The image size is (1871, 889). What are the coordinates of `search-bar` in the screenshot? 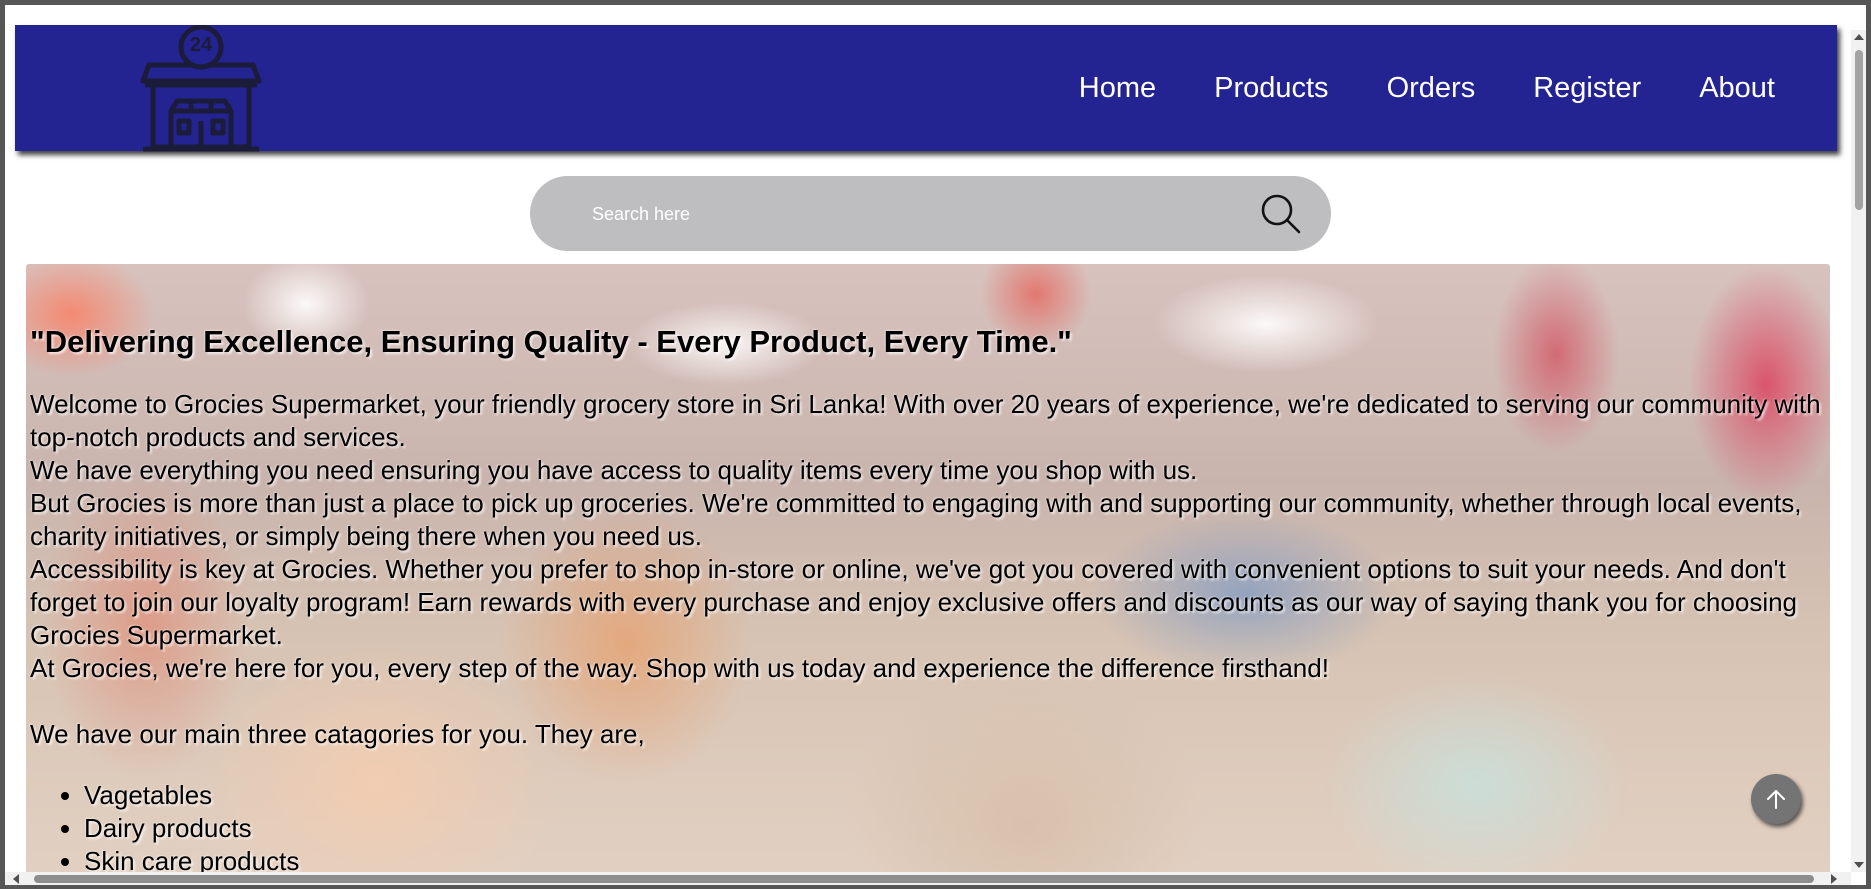 It's located at (930, 214).